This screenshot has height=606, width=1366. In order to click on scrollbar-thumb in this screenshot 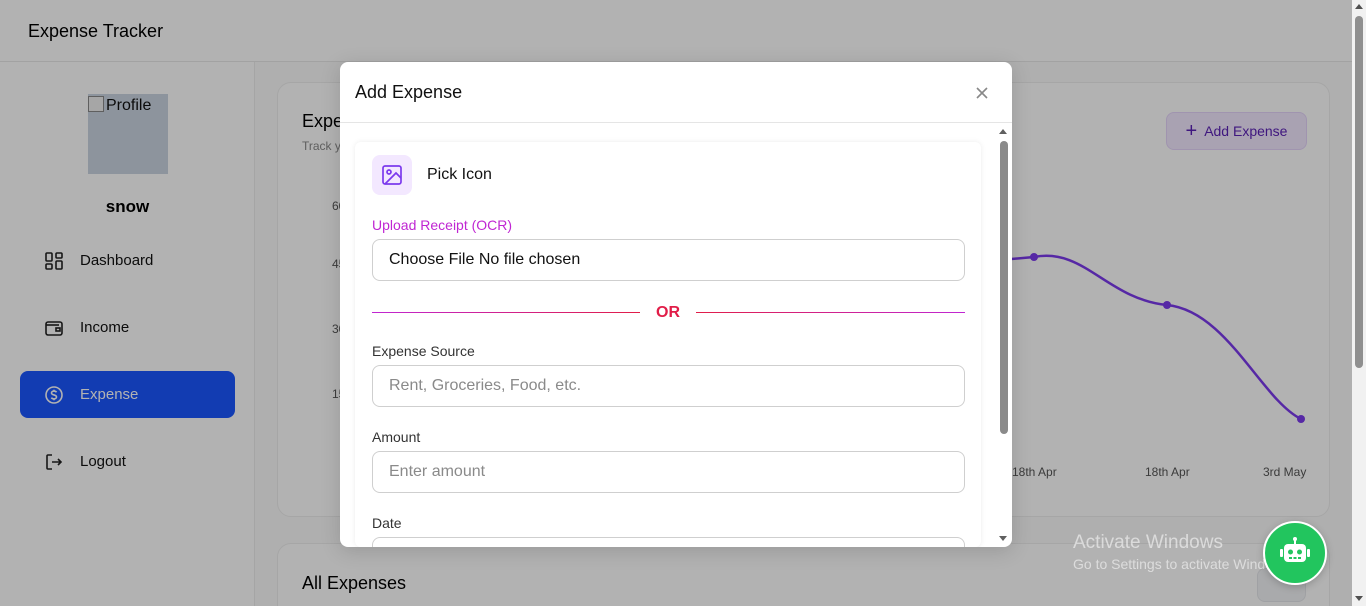, I will do `click(1359, 192)`.